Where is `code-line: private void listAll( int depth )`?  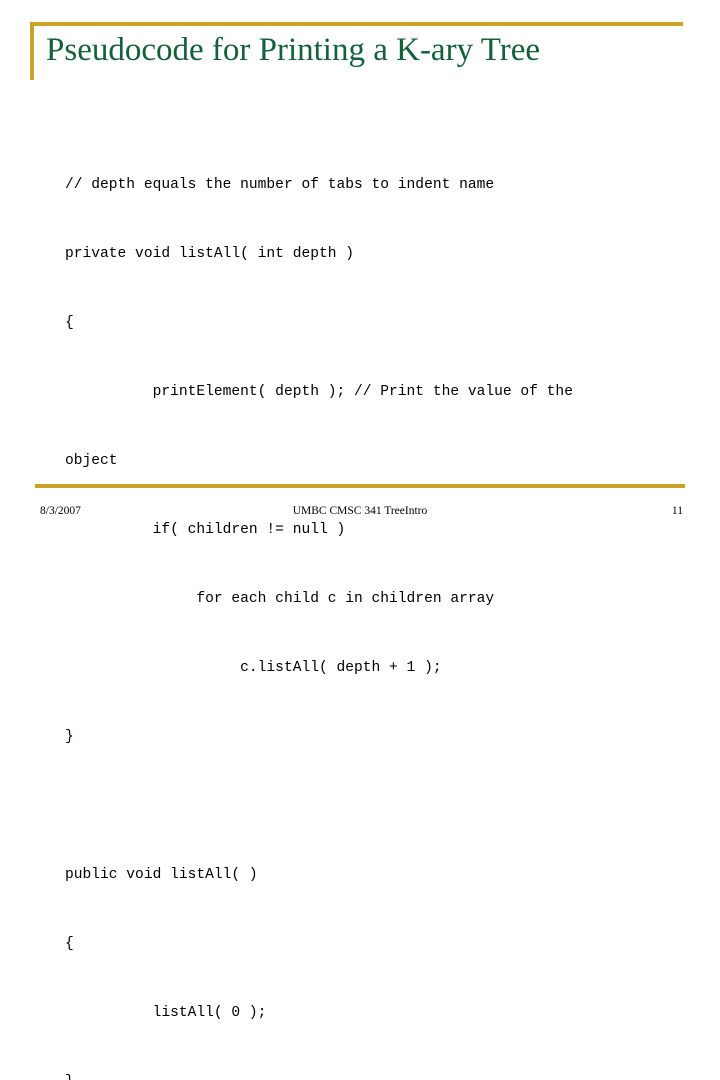
code-line: private void listAll( int depth ) is located at coordinates (210, 254).